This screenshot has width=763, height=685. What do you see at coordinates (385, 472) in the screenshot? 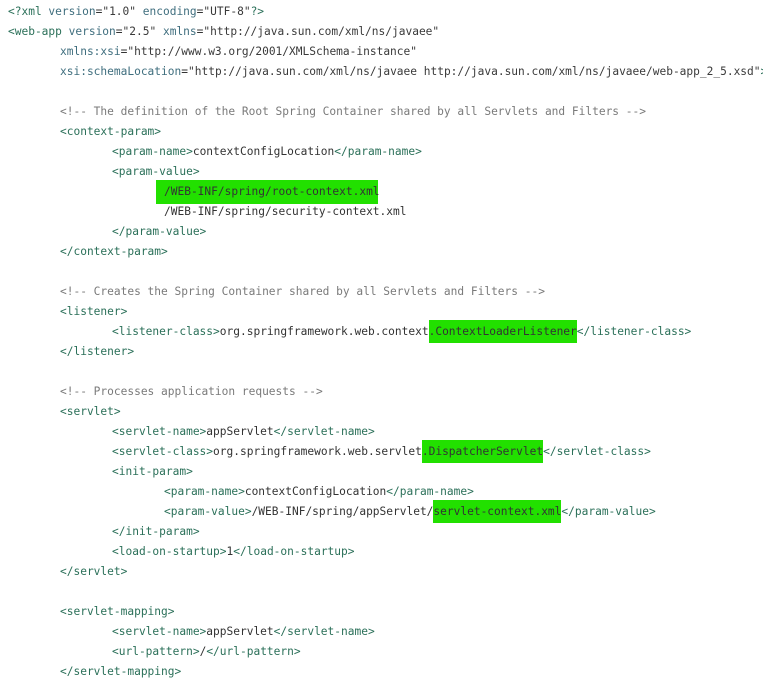
I see `code-line: <init-param>` at bounding box center [385, 472].